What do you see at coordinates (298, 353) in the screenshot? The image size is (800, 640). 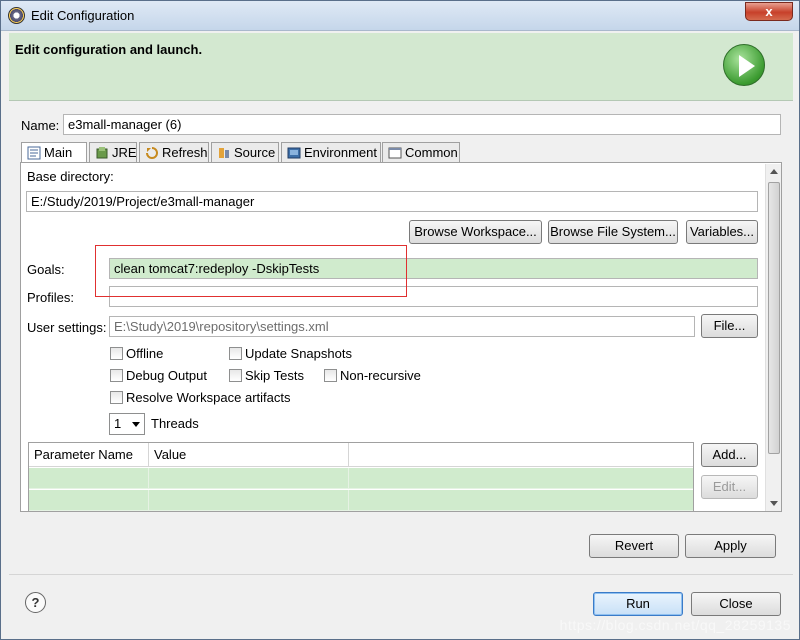 I see `update-snapshots-label: Update Snapshots` at bounding box center [298, 353].